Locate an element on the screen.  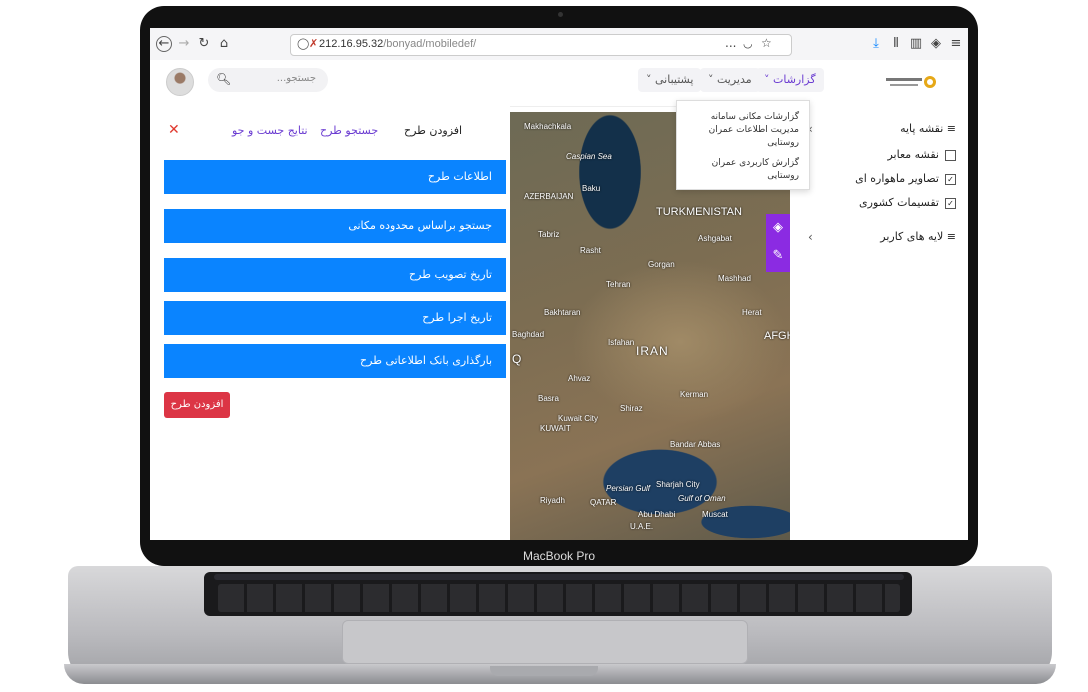
tab-search-results: نتایج جست و جو is located at coordinates (270, 130).